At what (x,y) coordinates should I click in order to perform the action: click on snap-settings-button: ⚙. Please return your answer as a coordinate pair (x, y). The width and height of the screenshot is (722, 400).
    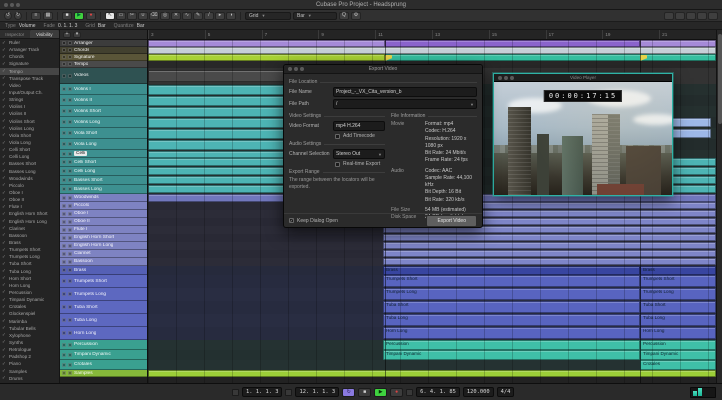
    Looking at the image, I should click on (356, 15).